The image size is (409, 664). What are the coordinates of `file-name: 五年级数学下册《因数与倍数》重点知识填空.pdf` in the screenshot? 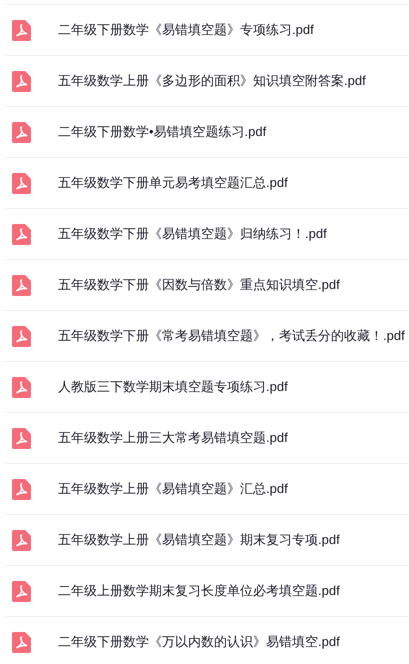 It's located at (199, 285).